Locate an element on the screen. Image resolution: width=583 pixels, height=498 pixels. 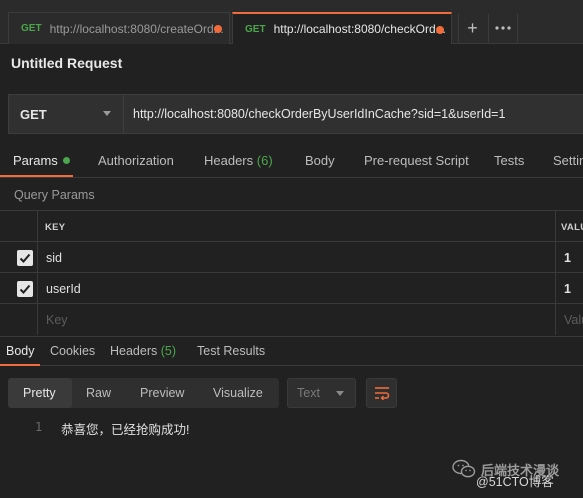
tab-cookies: Cookies is located at coordinates (72, 351).